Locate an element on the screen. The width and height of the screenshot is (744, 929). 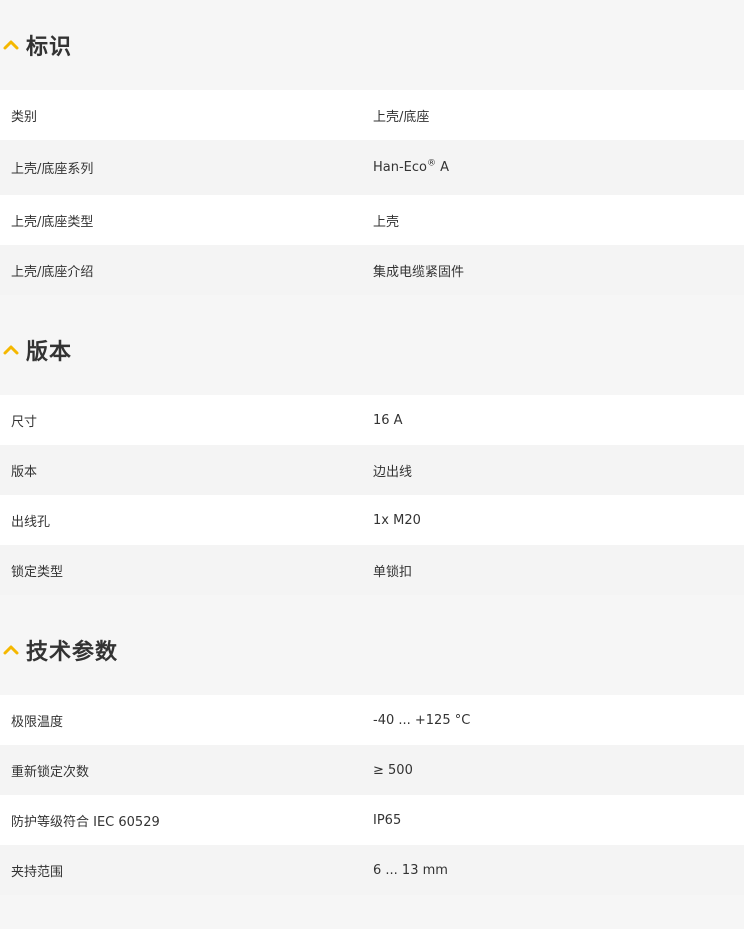
row-label: 上壳/底座类型 is located at coordinates (52, 222).